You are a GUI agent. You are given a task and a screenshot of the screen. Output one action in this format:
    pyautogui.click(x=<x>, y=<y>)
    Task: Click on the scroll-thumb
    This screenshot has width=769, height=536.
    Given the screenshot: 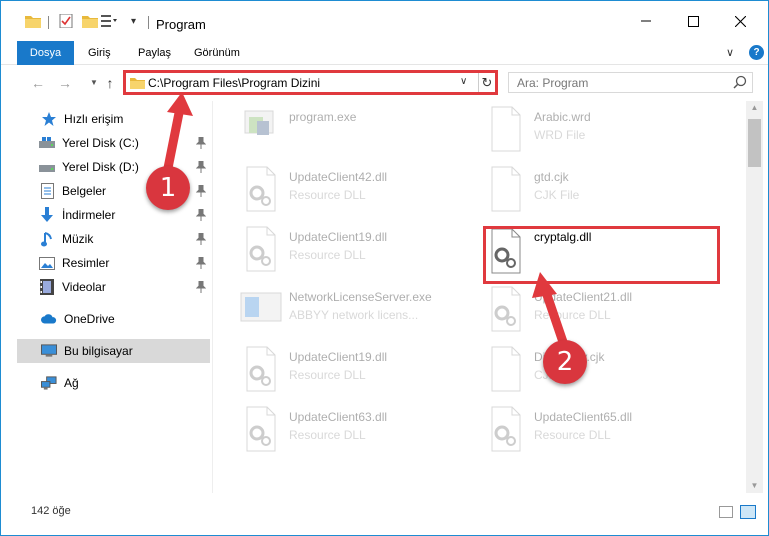 What is the action you would take?
    pyautogui.click(x=754, y=143)
    